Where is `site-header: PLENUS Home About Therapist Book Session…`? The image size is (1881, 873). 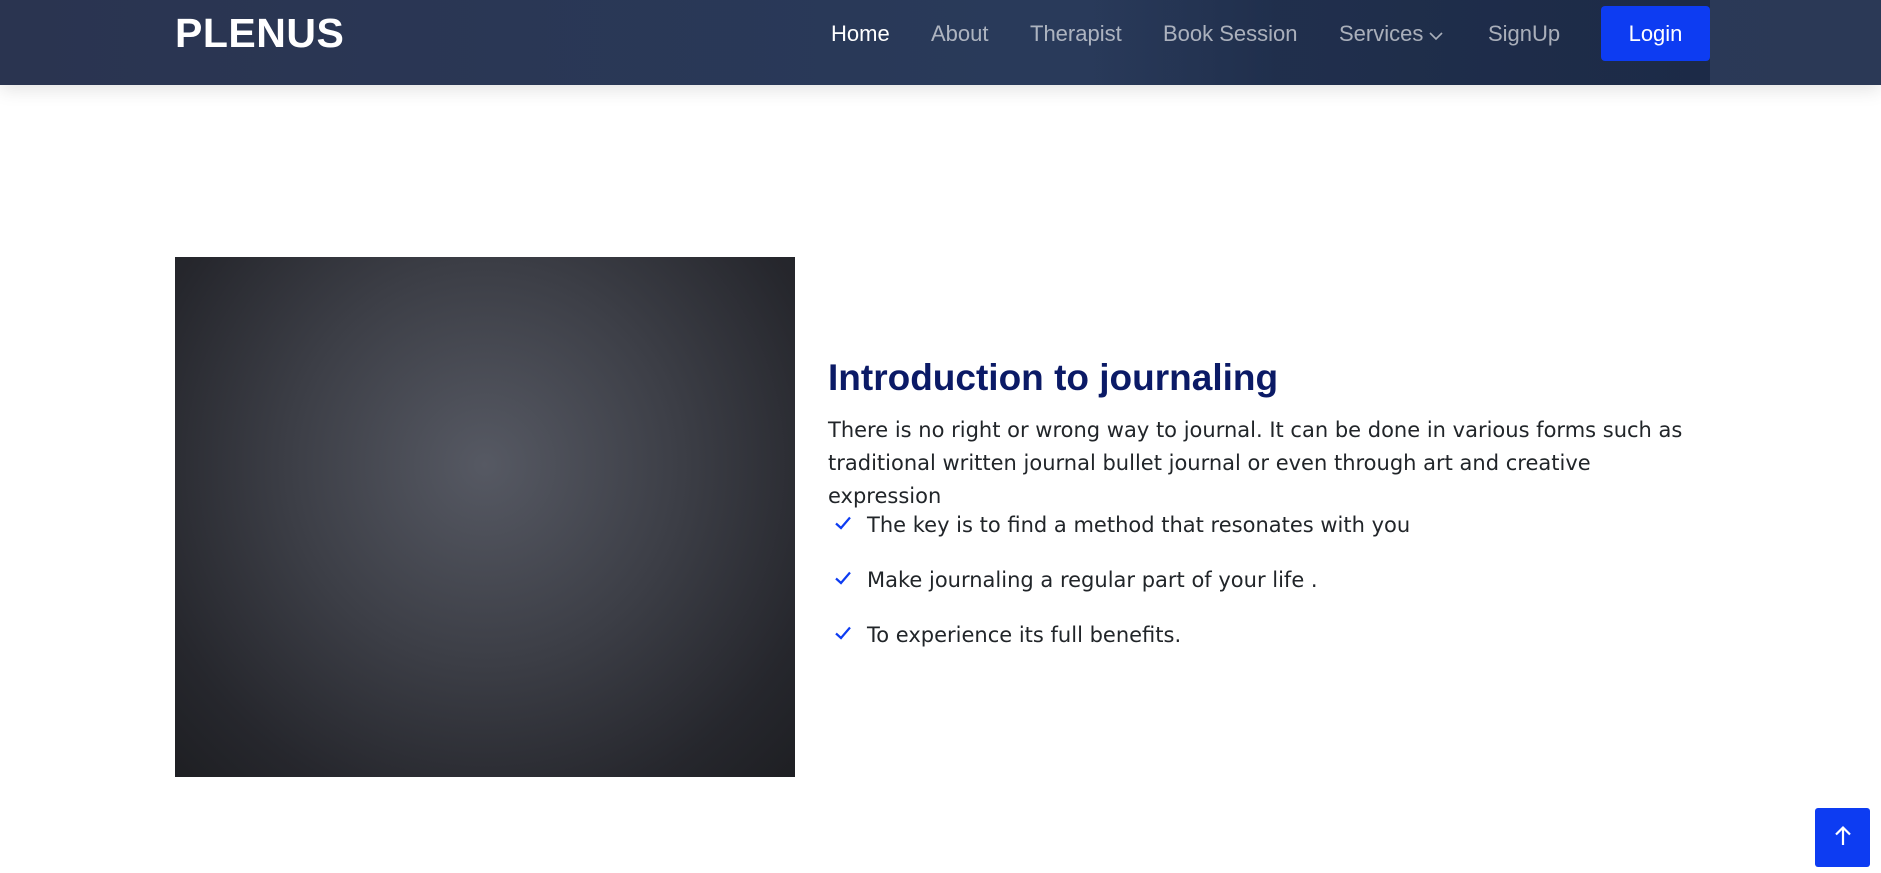 site-header: PLENUS Home About Therapist Book Session… is located at coordinates (940, 42).